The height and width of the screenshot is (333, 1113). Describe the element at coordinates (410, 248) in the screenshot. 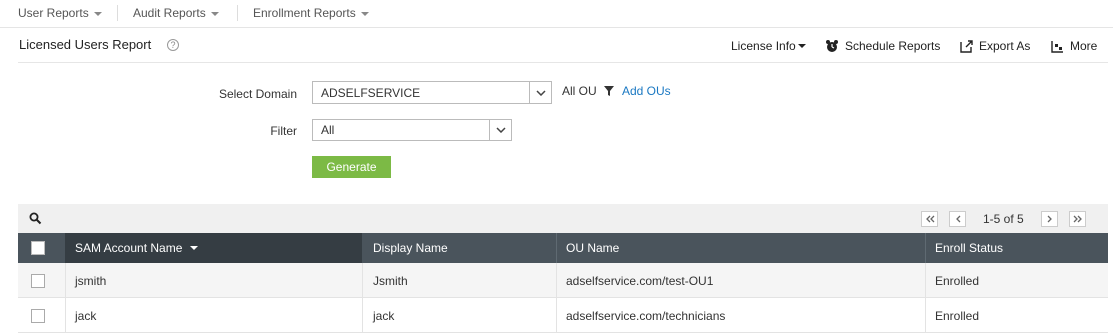

I see `column-header-display-label: Display Name` at that location.